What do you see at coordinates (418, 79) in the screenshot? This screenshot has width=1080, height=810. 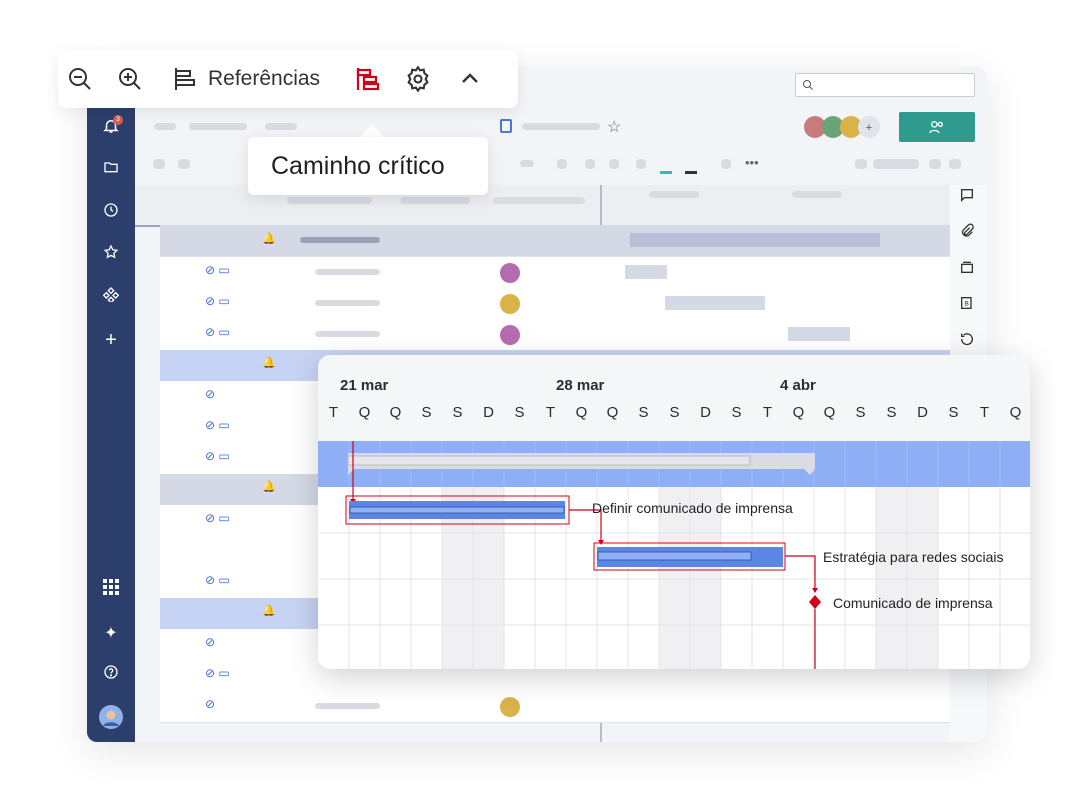 I see `gear-icon` at bounding box center [418, 79].